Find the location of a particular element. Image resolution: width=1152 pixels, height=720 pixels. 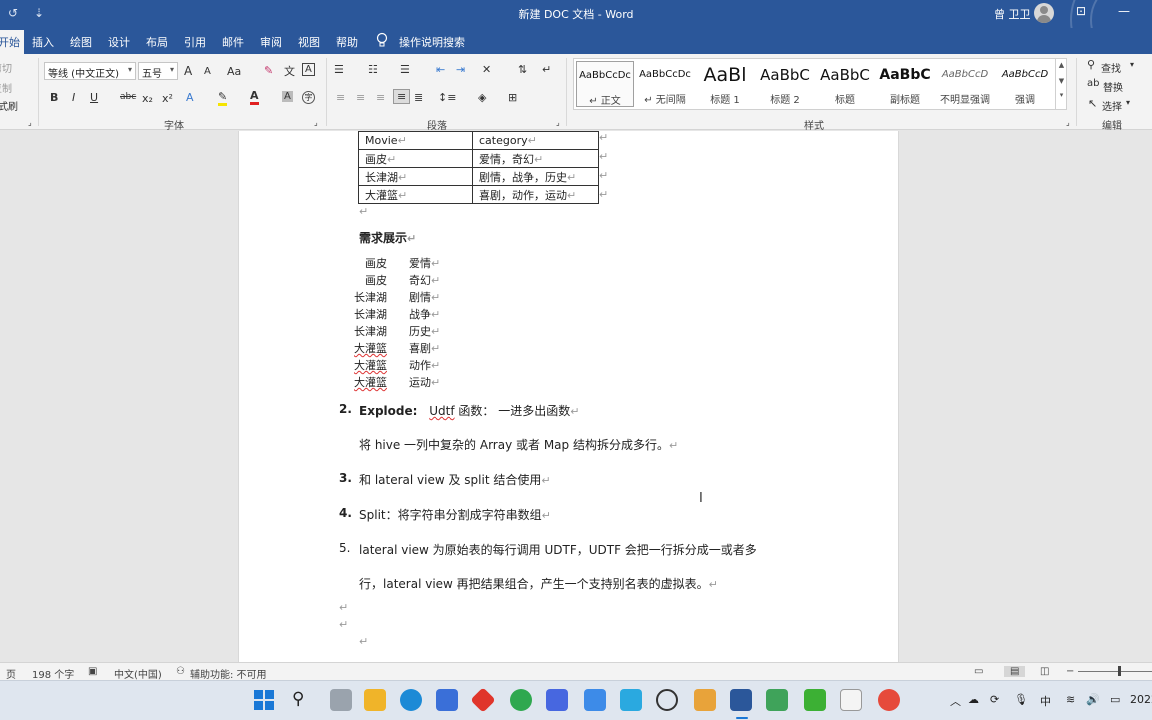

zoom-slider is located at coordinates (1115, 671).